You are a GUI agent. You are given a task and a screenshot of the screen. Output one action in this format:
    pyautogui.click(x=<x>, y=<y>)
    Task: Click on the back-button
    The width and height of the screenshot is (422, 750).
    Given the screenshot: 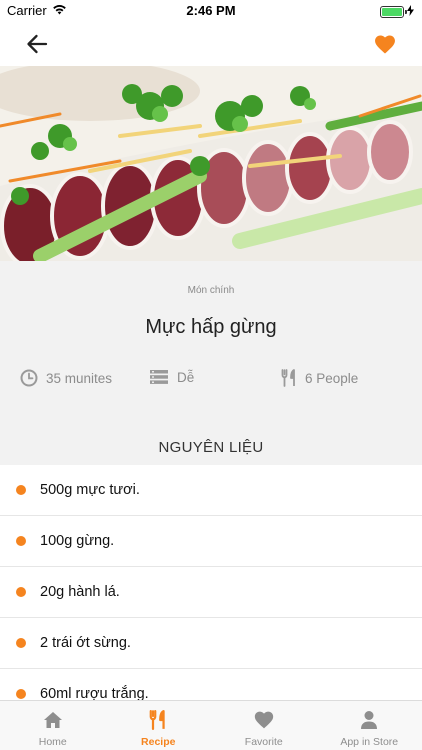 What is the action you would take?
    pyautogui.click(x=37, y=44)
    